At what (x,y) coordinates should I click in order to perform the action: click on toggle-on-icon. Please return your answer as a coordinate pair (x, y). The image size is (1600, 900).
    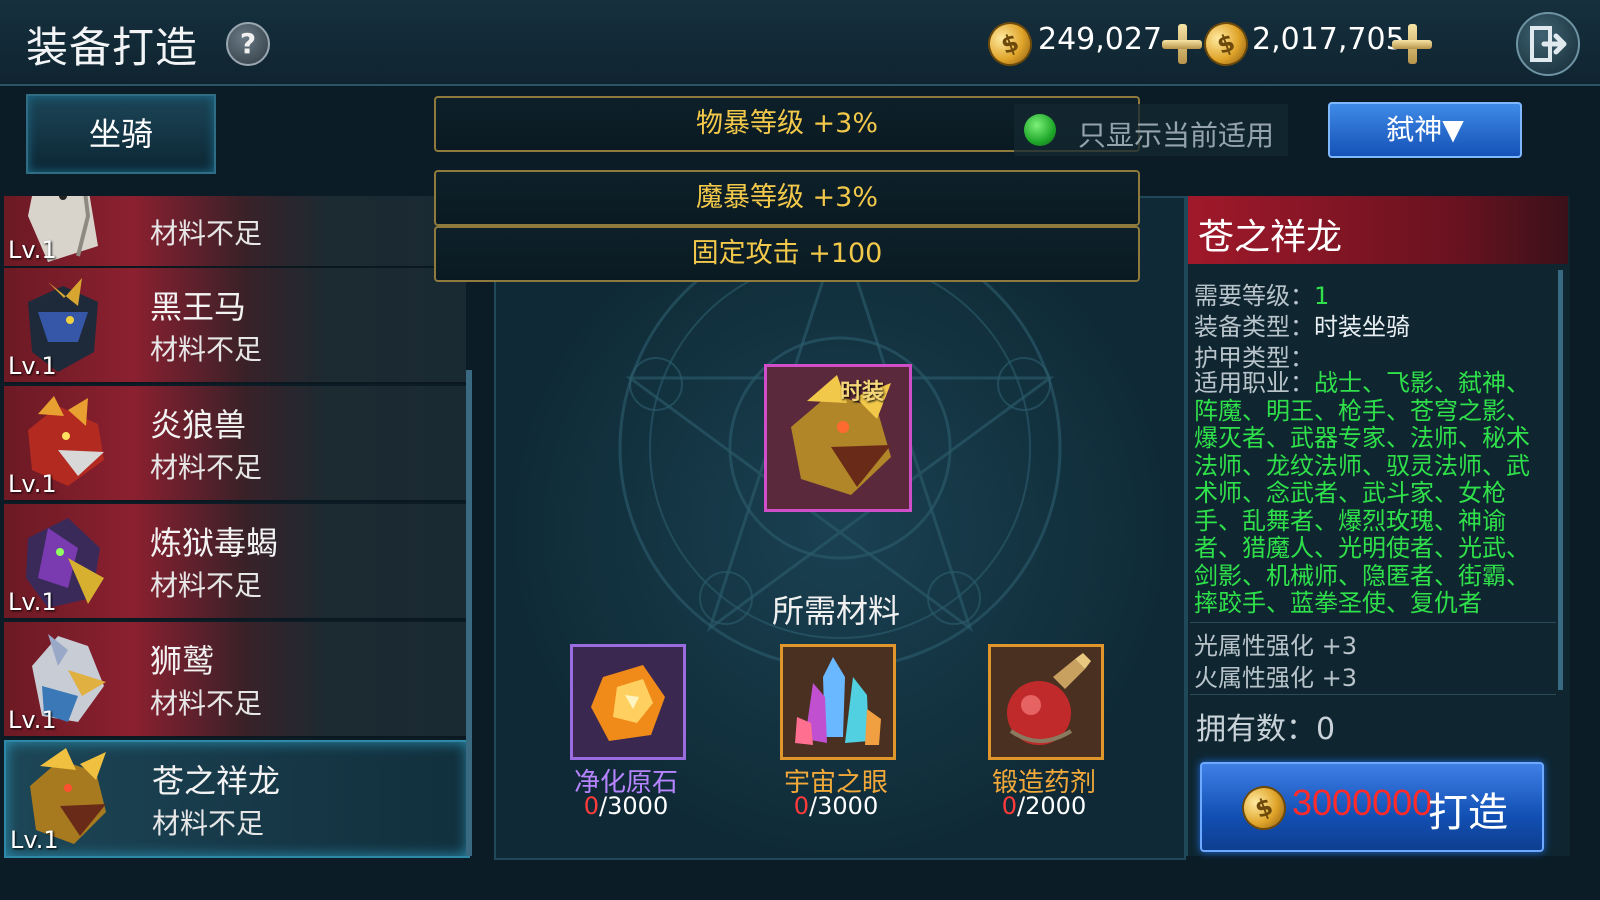
    Looking at the image, I should click on (1040, 130).